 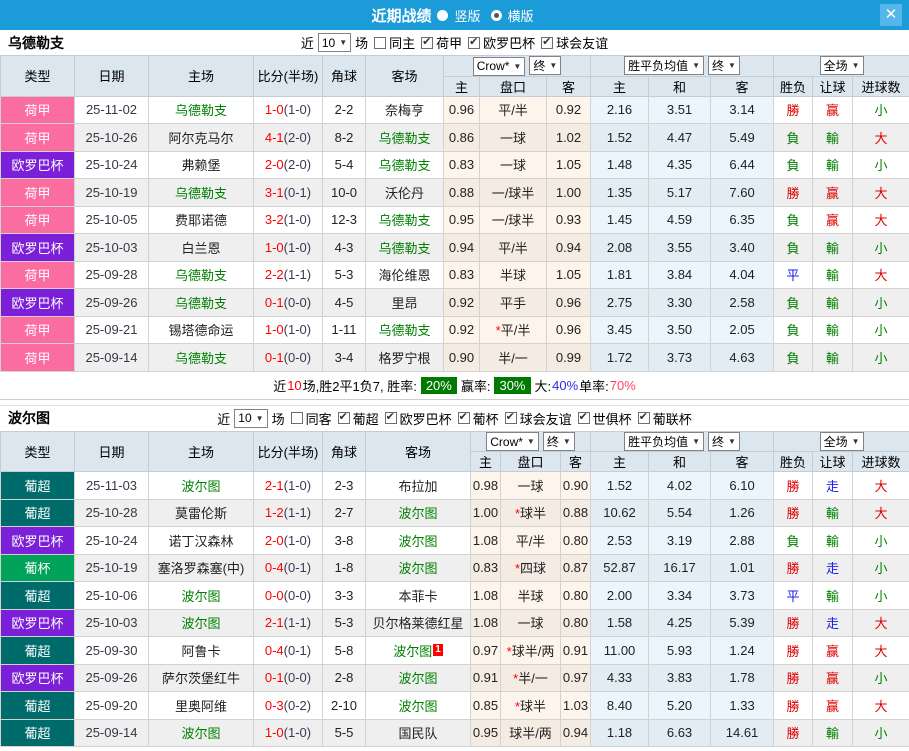 I want to click on home-team-cell: 波尔图, so click(x=201, y=622).